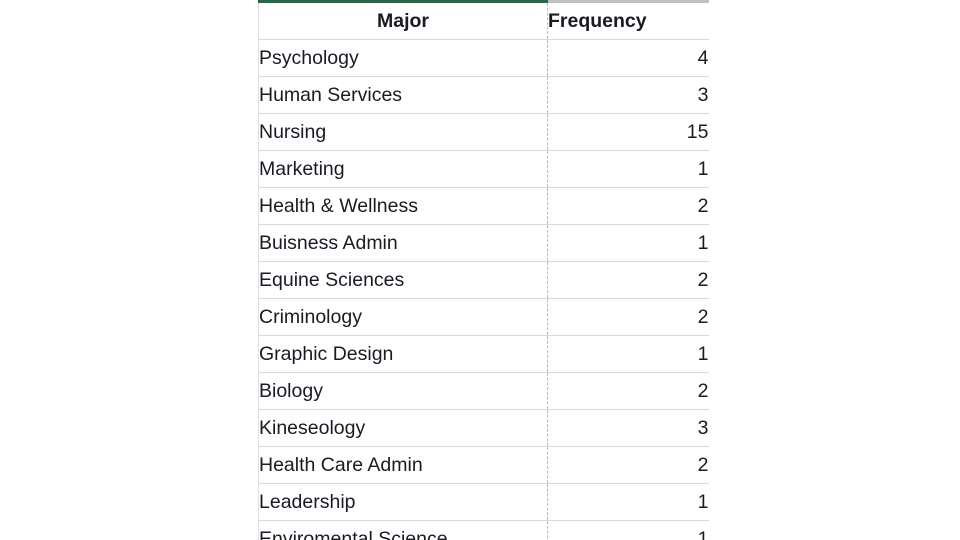  I want to click on table-header-row: Major Frequency, so click(483, 20).